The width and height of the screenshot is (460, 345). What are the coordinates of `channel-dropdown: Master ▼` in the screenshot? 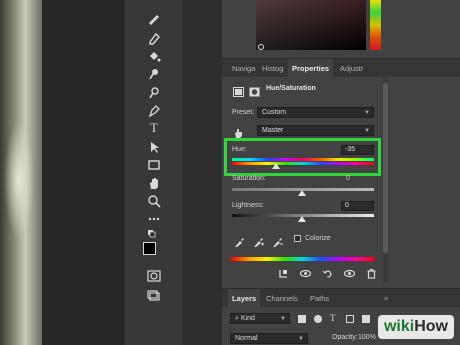 It's located at (315, 130).